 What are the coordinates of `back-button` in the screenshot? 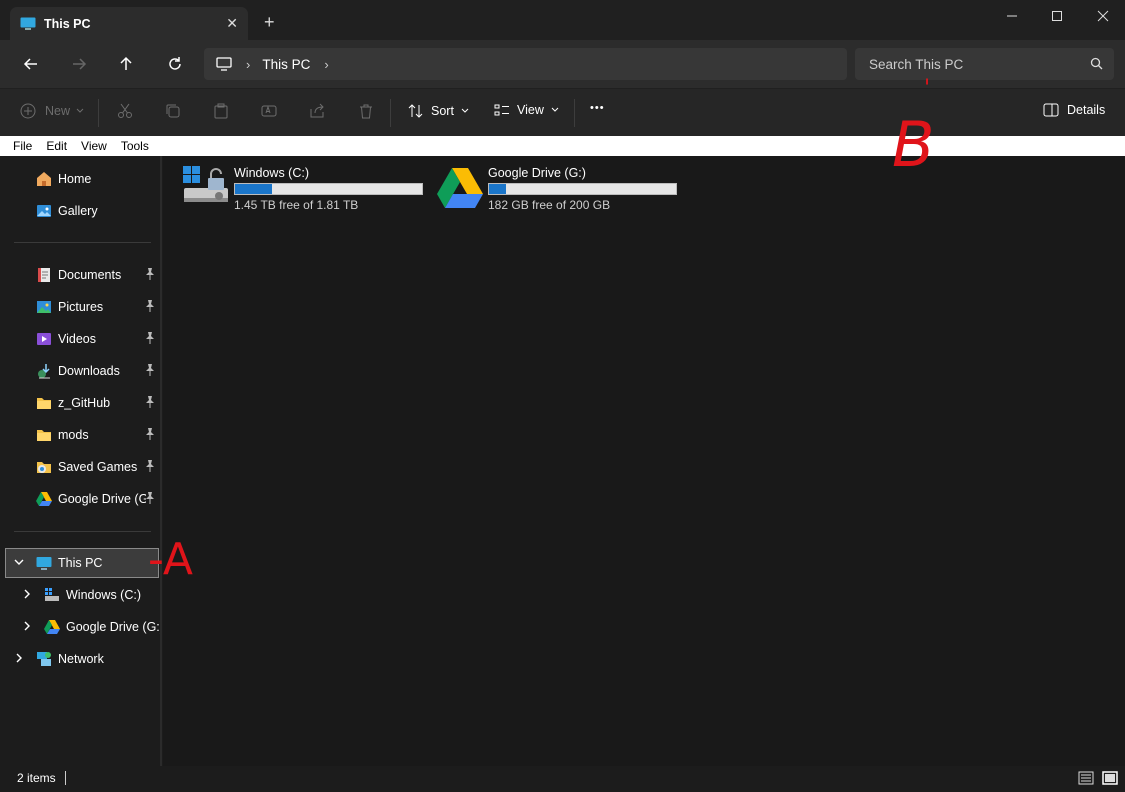 It's located at (31, 64).